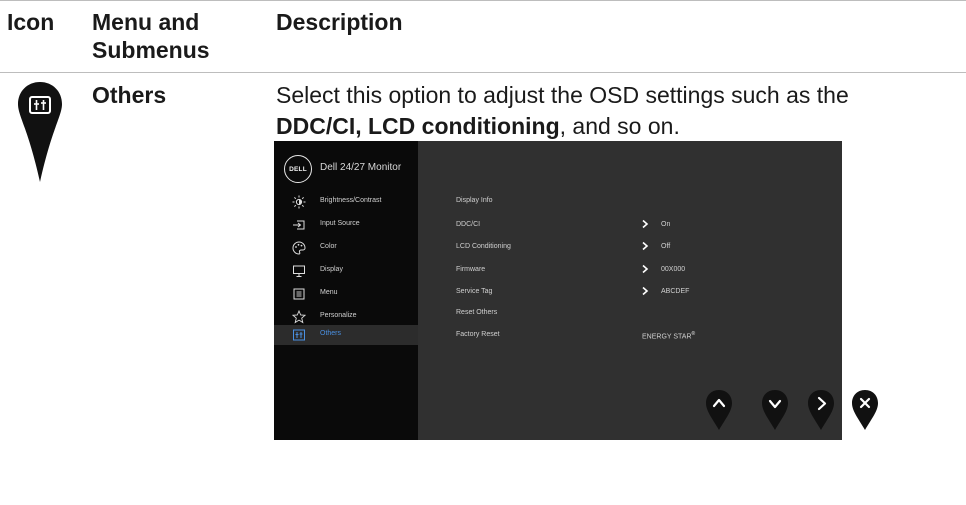 The image size is (966, 505). I want to click on table-top-rule, so click(483, 0).